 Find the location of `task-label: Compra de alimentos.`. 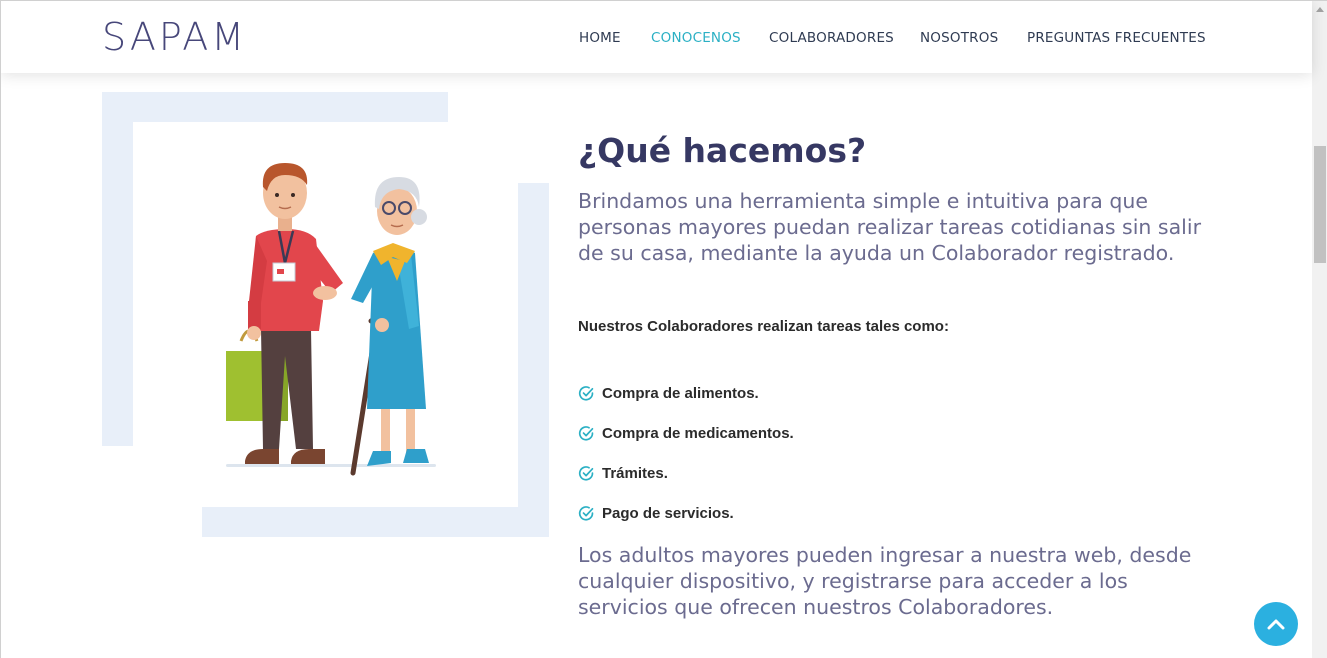

task-label: Compra de alimentos. is located at coordinates (680, 393).